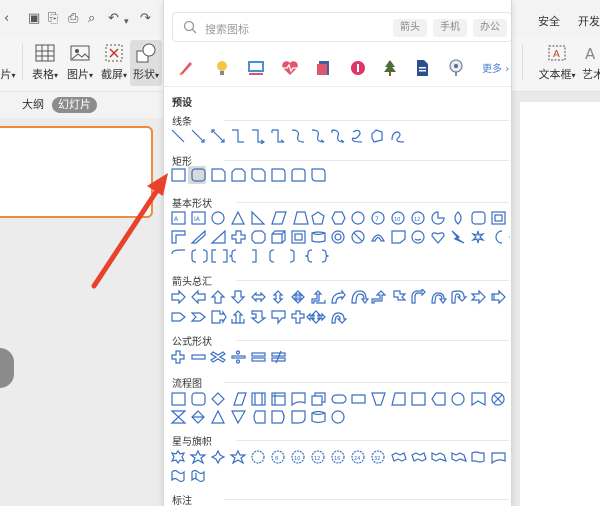  I want to click on slide-thumbnail, so click(76, 172).